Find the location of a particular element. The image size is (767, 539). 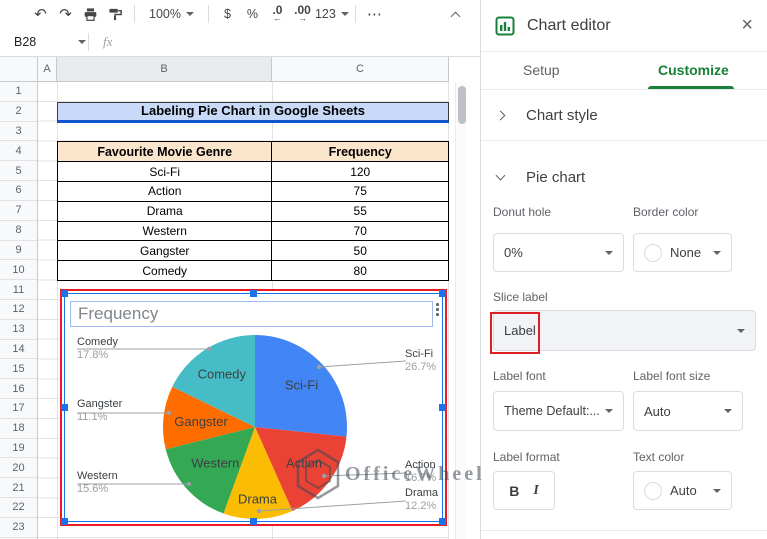

scrollbar-thumb is located at coordinates (462, 105).